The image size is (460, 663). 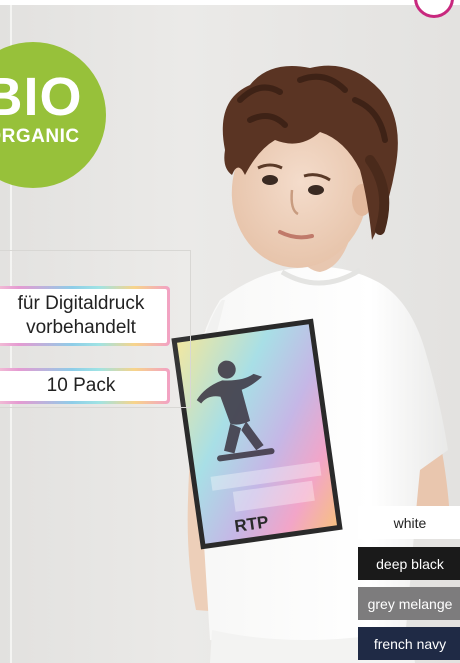 I want to click on pack-size-label: 10 Pack, so click(x=85, y=386).